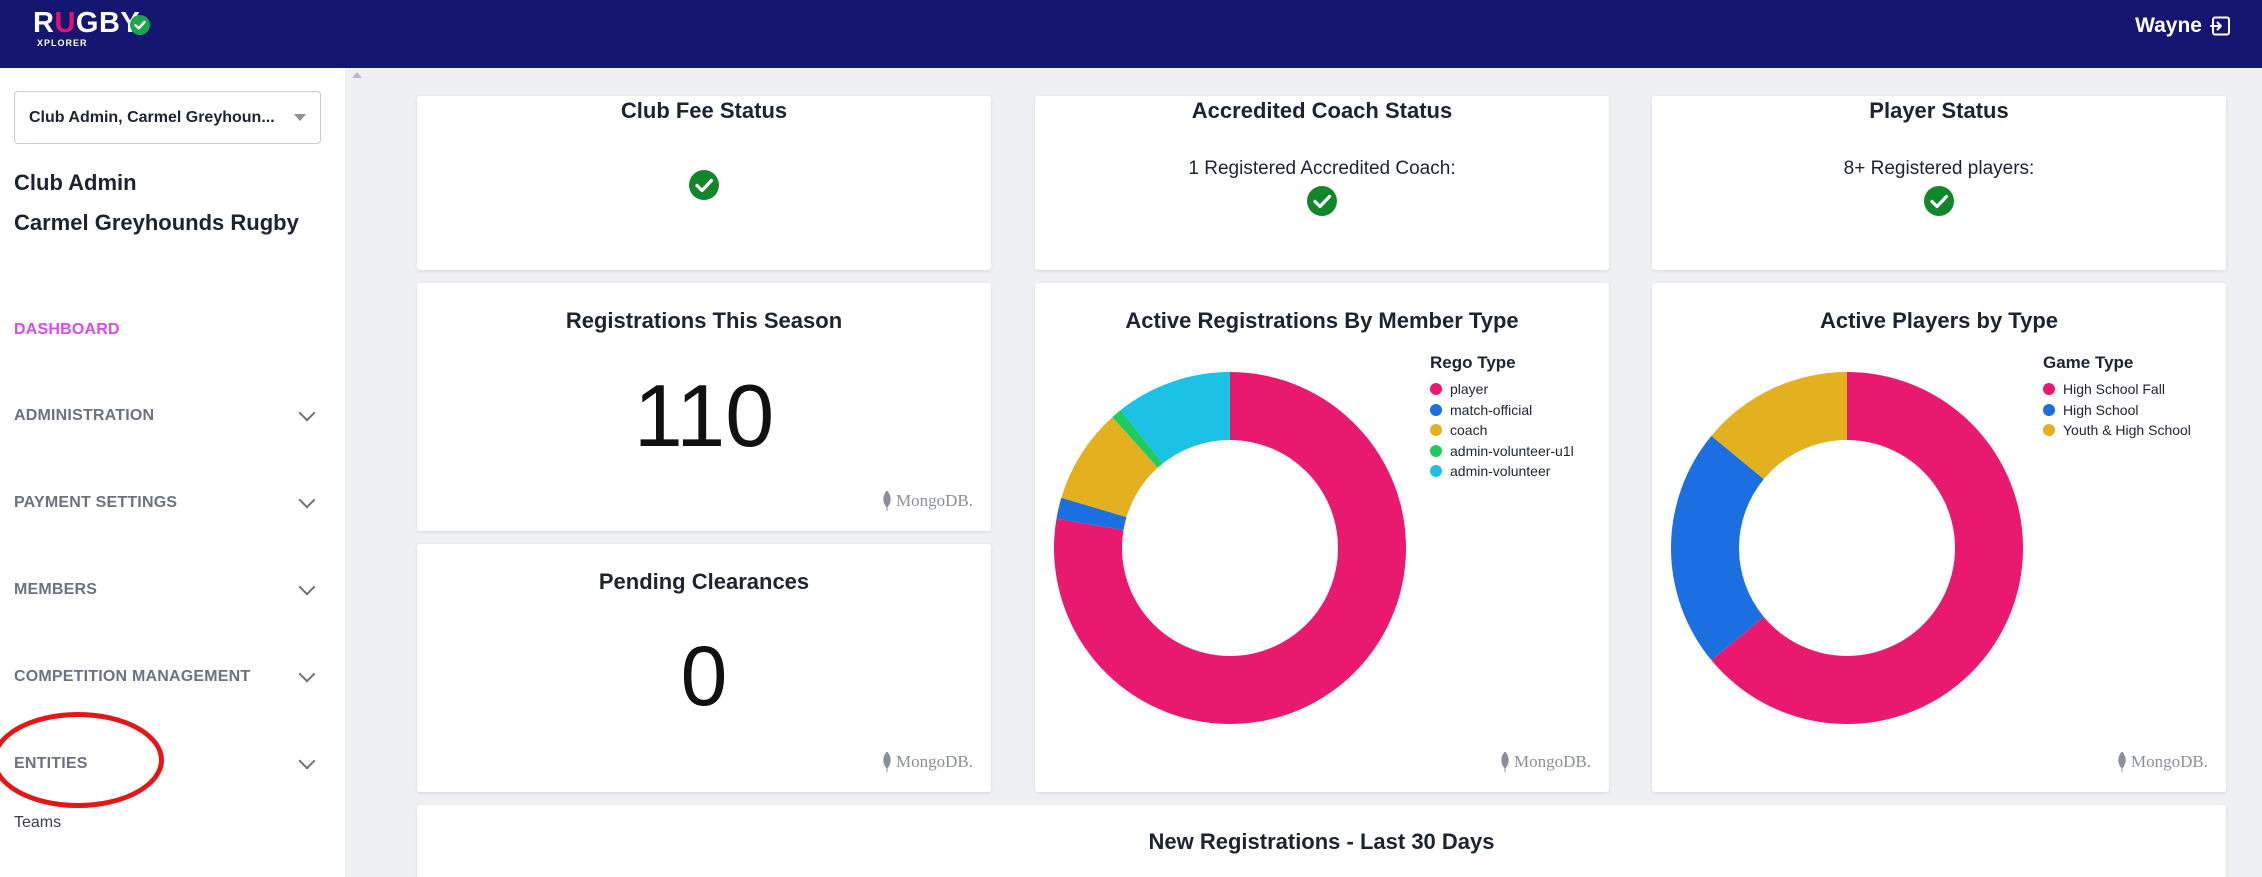  I want to click on rugby-xplorer-logo: RUGBY XPLORER, so click(86, 28).